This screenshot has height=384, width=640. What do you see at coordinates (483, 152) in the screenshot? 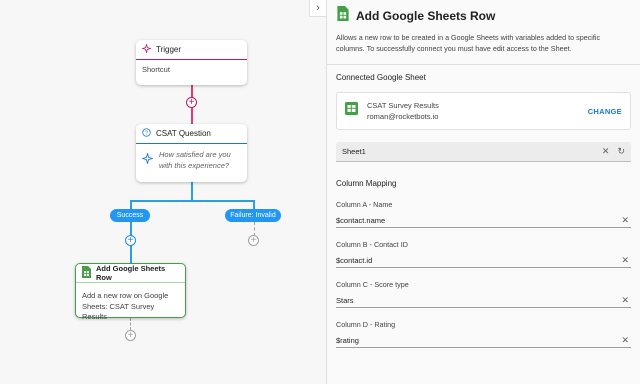
I see `worksheet-select: Sheet1 ✕ ↻` at bounding box center [483, 152].